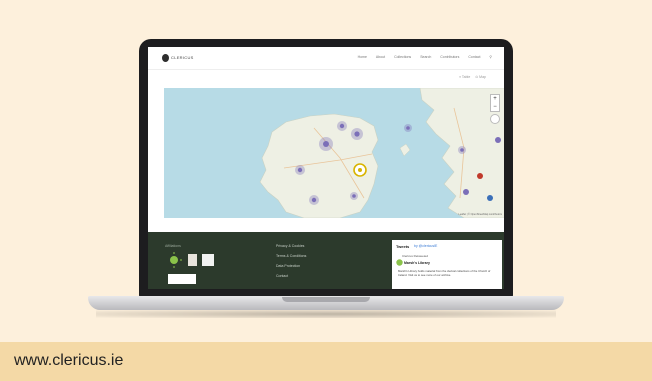 Image resolution: width=652 pixels, height=381 pixels. What do you see at coordinates (415, 256) in the screenshot?
I see `retweet-source: Clericus Retweeted` at bounding box center [415, 256].